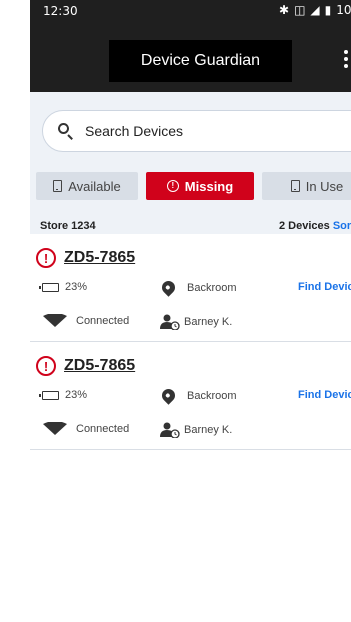  I want to click on tab-in-use-label: In Use, so click(324, 186).